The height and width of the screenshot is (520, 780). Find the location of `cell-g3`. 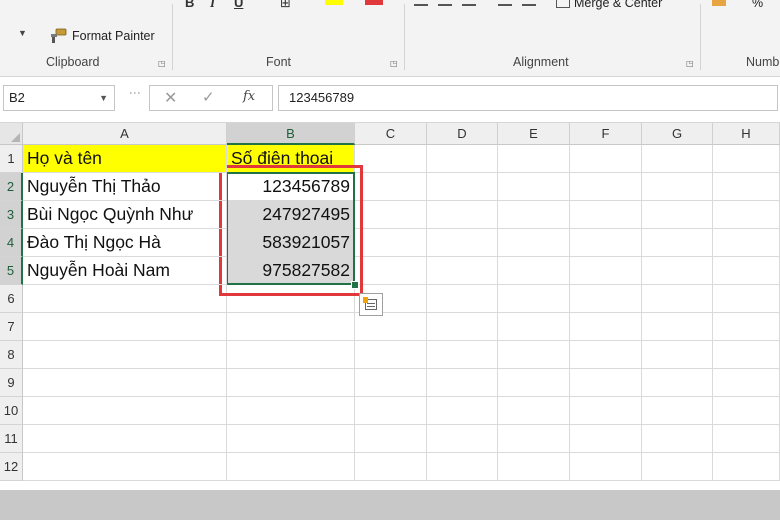

cell-g3 is located at coordinates (677, 215).